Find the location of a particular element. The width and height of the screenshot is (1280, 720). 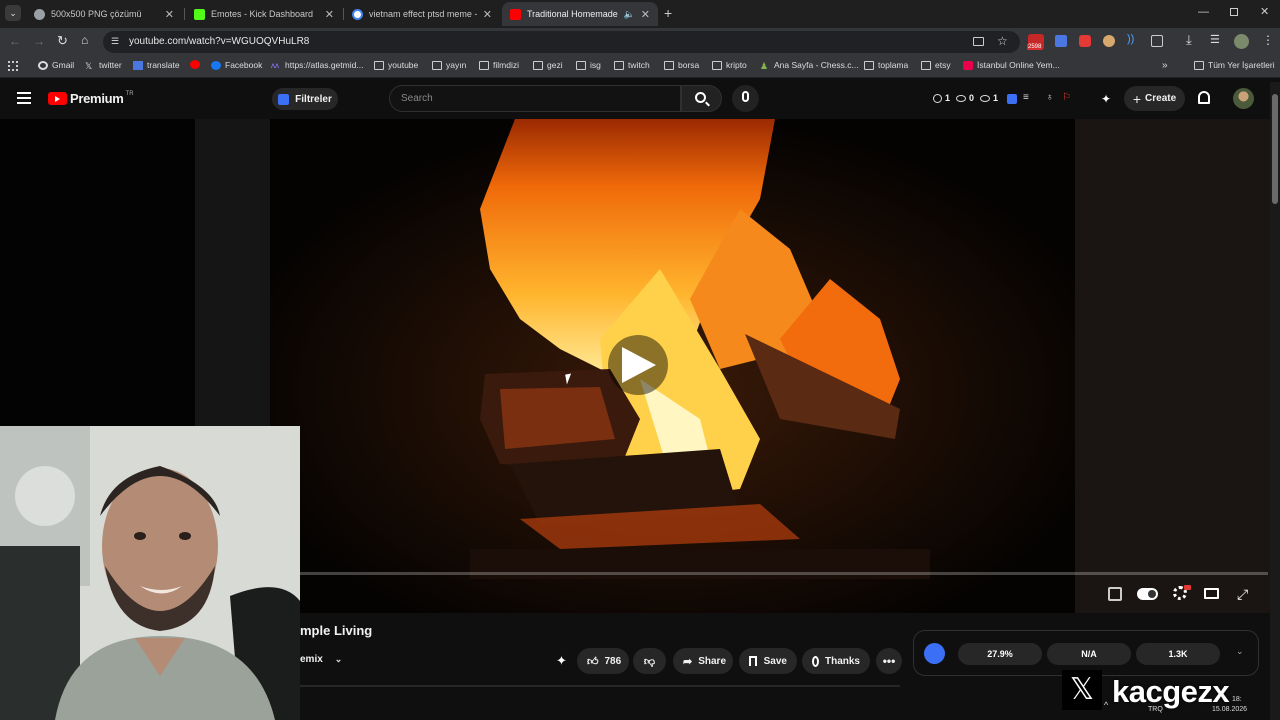

iq-logo-icon is located at coordinates (934, 653).